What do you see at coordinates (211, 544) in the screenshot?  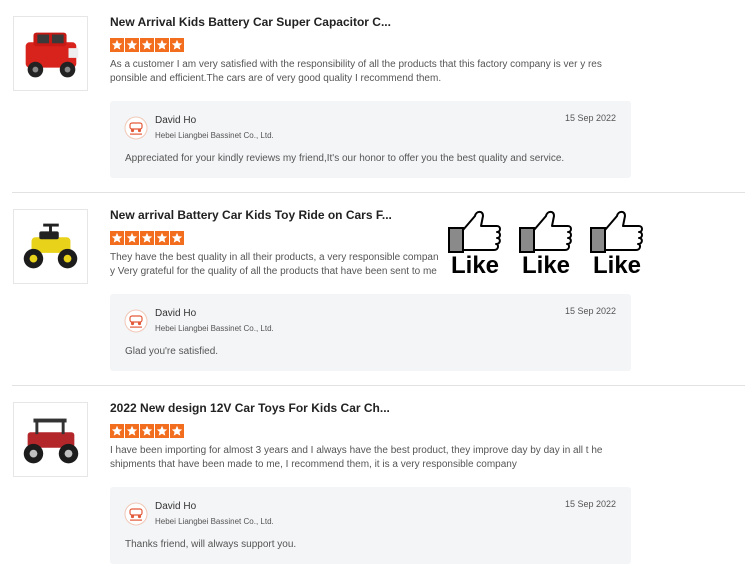 I see `reply-text: Thanks friend, will always support you.` at bounding box center [211, 544].